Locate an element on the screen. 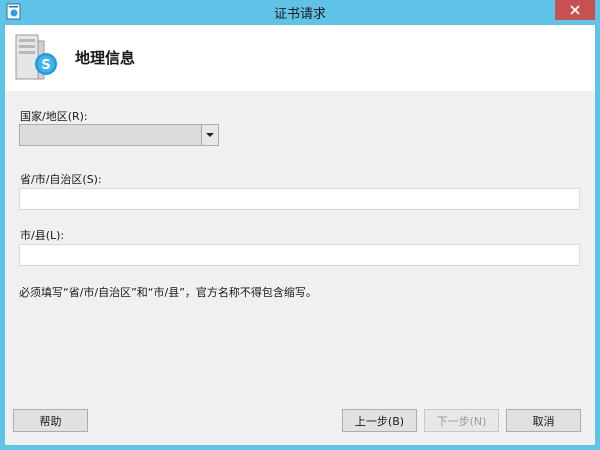 The height and width of the screenshot is (450, 600). close-button is located at coordinates (575, 10).